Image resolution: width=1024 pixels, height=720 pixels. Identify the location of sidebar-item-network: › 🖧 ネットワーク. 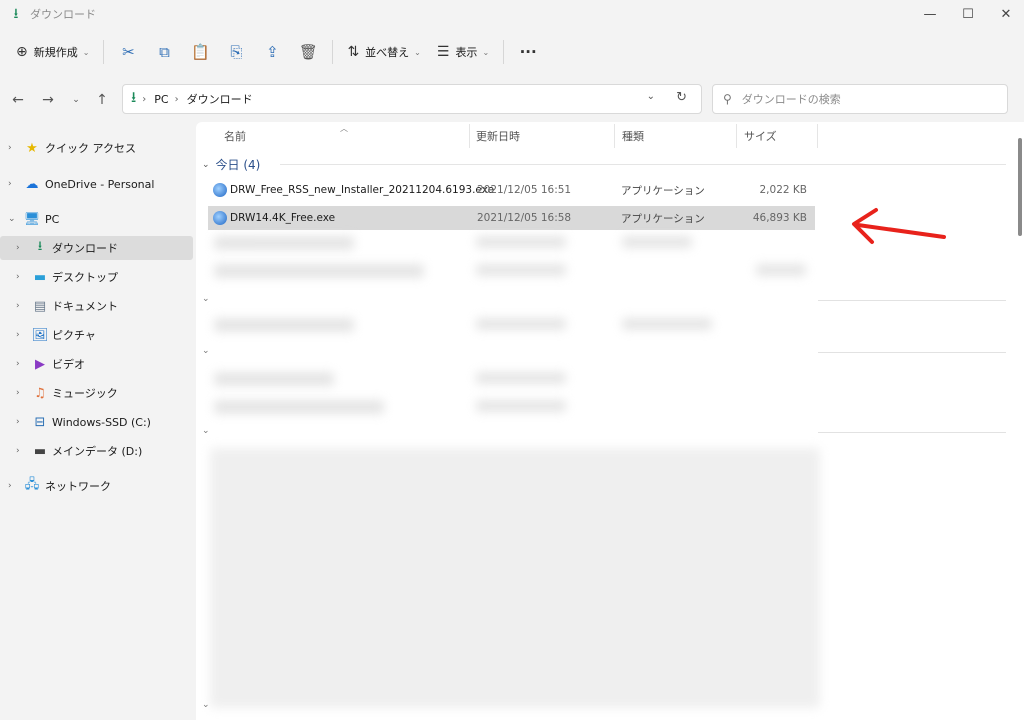
(96, 486).